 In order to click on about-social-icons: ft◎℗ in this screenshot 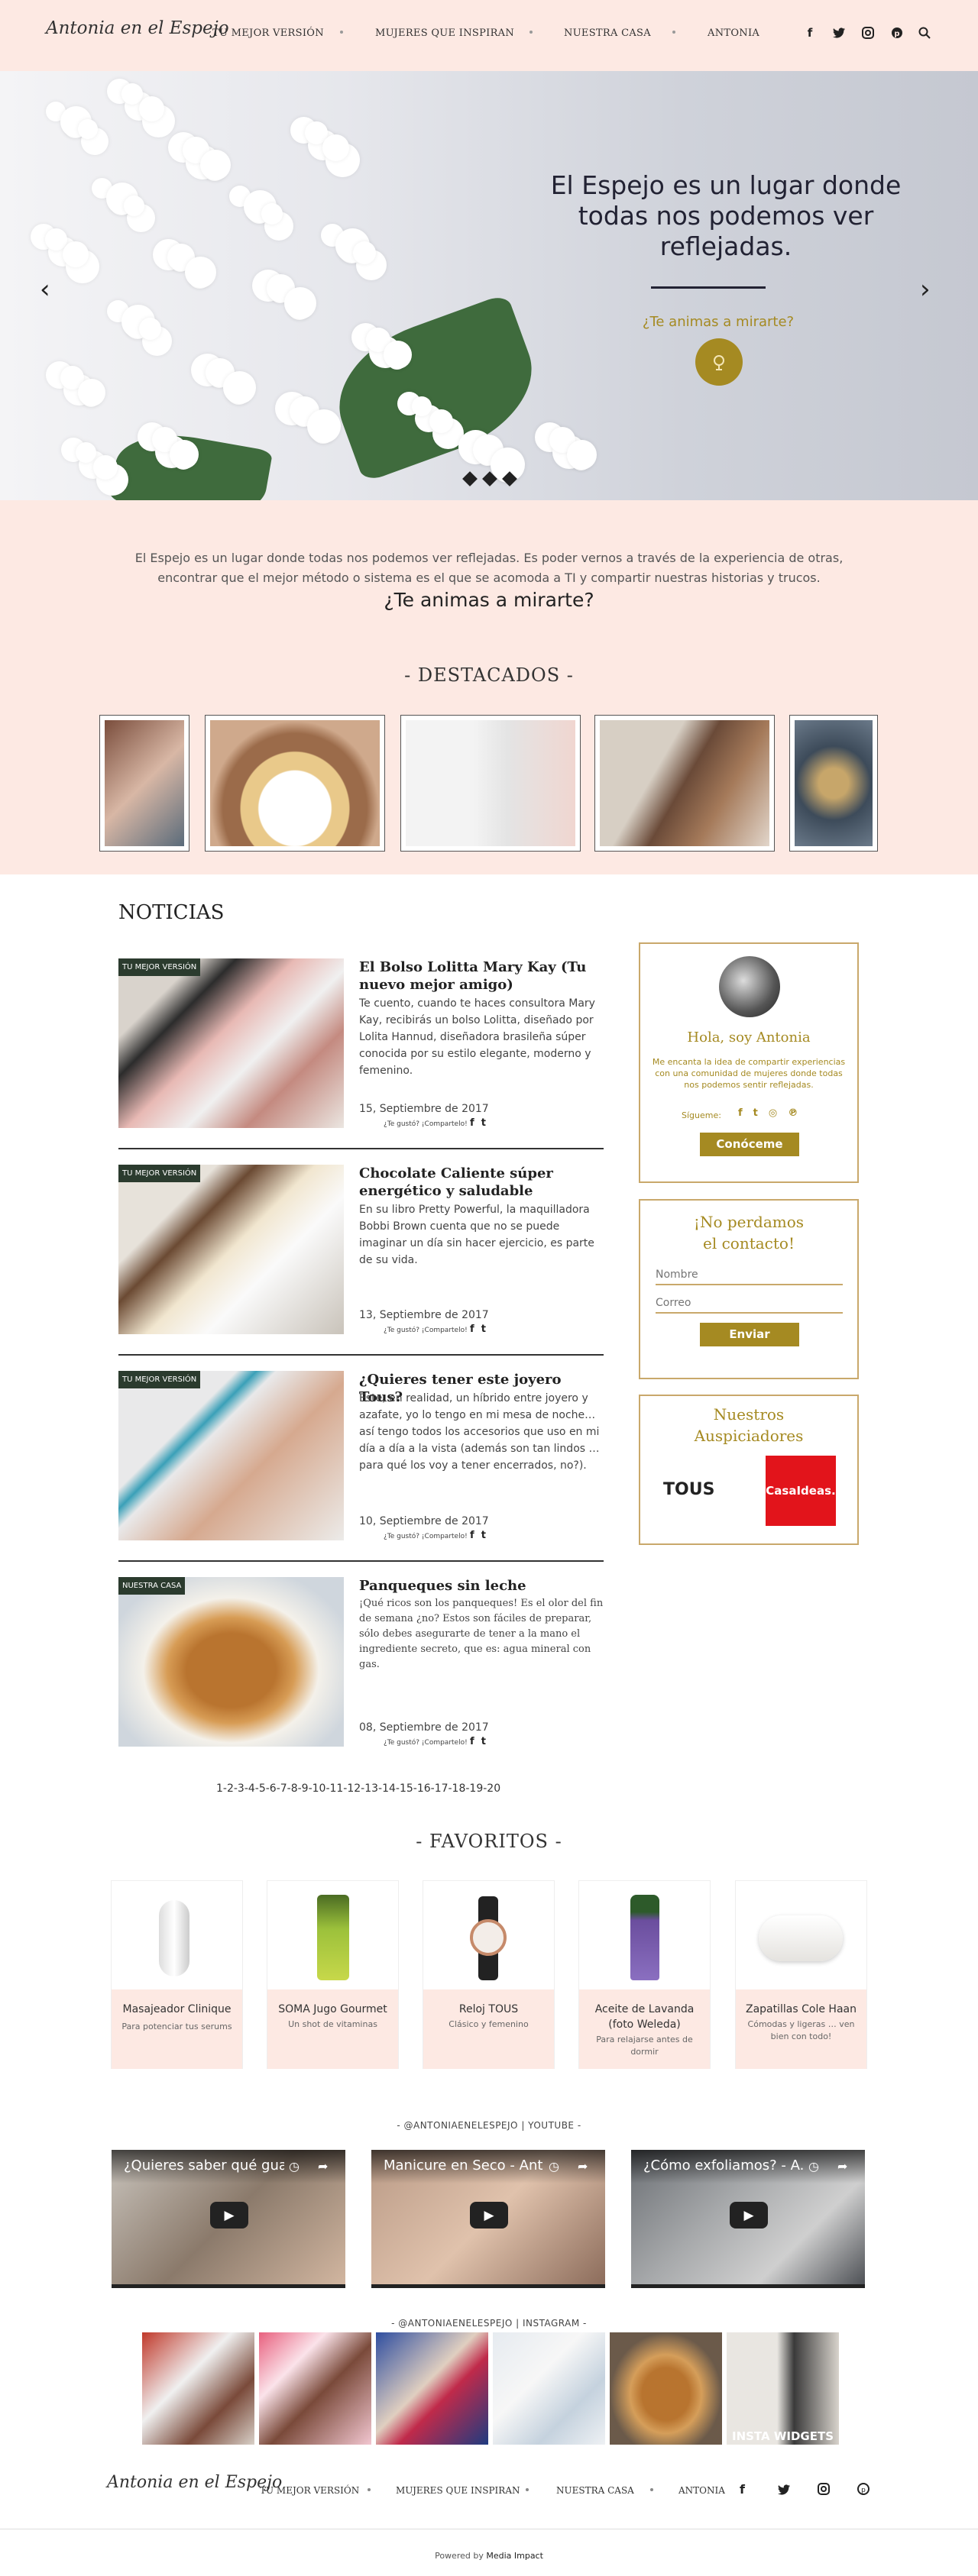, I will do `click(773, 1113)`.